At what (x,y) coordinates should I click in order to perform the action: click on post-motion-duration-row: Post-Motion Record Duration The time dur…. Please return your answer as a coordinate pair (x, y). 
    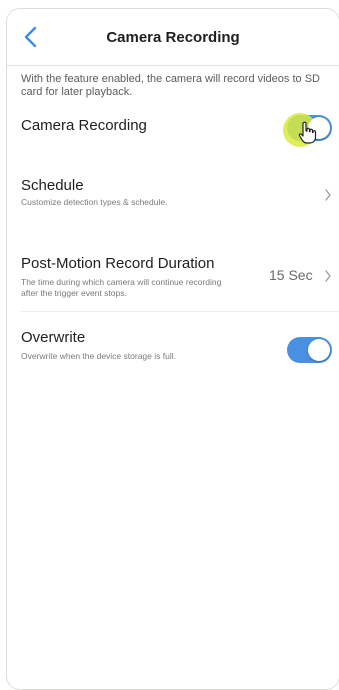
    Looking at the image, I should click on (173, 283).